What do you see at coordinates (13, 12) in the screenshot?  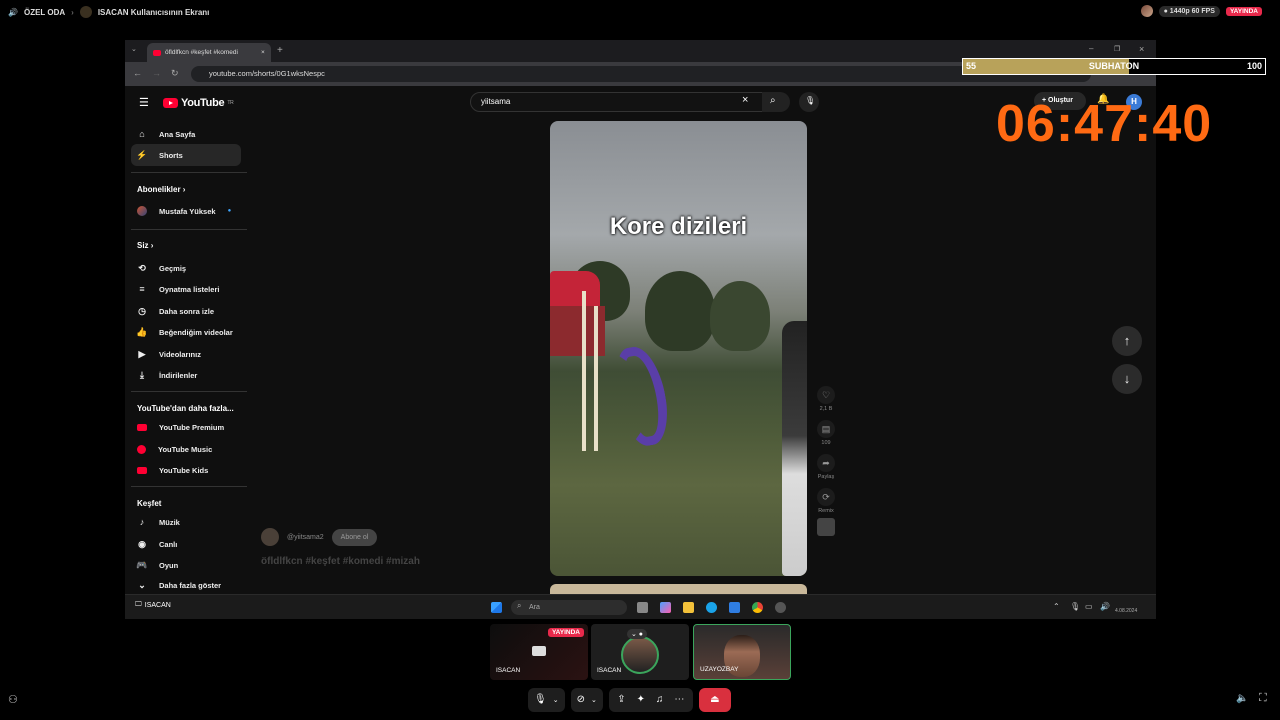 I see `speaker-icon: 🔊` at bounding box center [13, 12].